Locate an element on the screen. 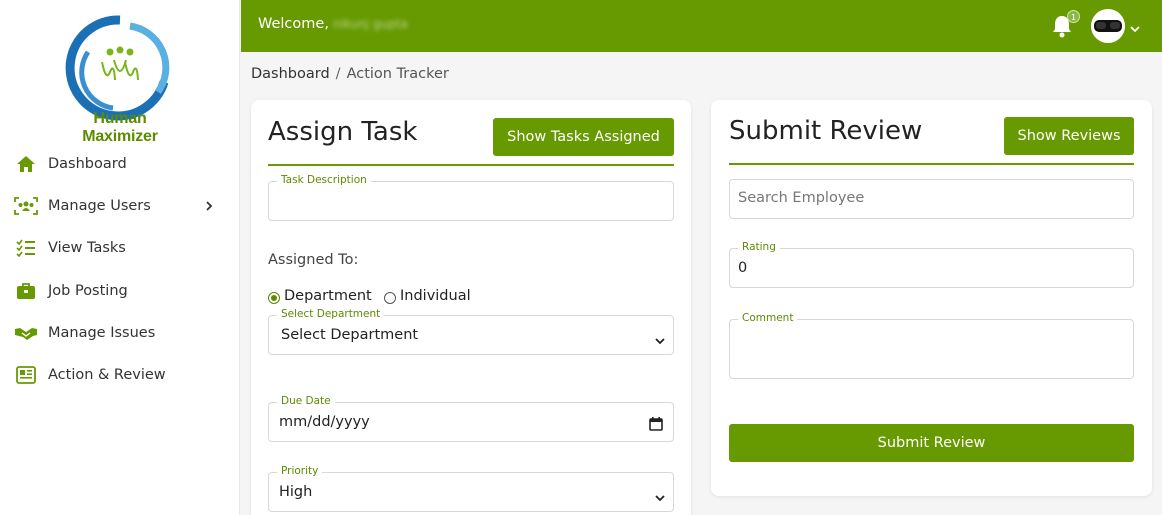 This screenshot has width=1162, height=515. individual-radio is located at coordinates (390, 298).